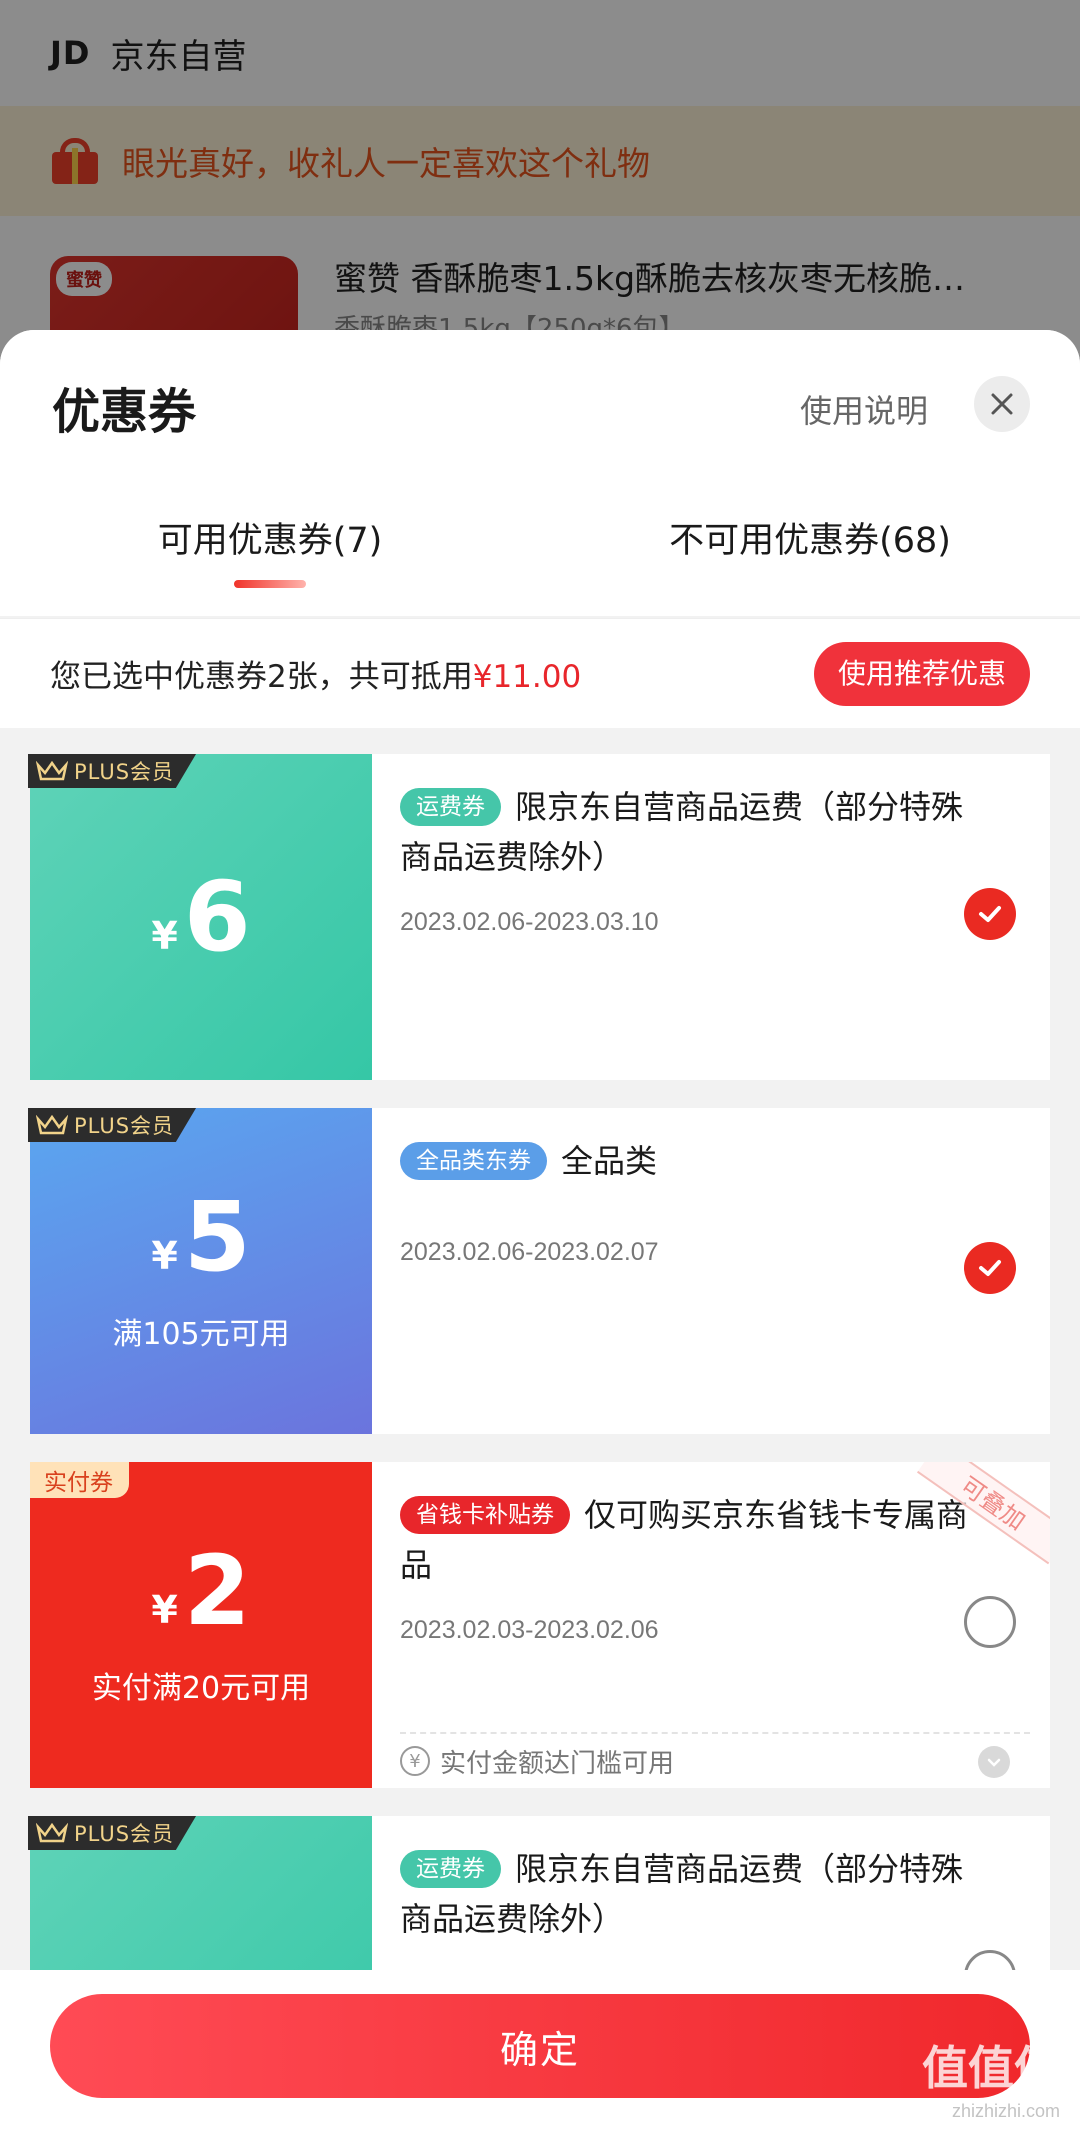 The height and width of the screenshot is (2130, 1080). What do you see at coordinates (217, 917) in the screenshot?
I see `amount-value: 6` at bounding box center [217, 917].